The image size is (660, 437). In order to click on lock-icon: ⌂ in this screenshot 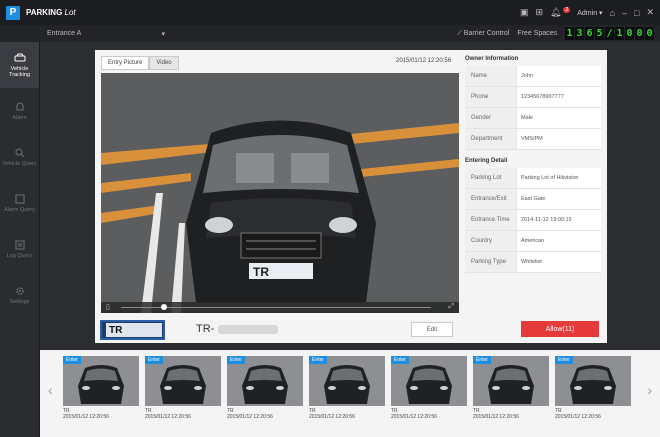, I will do `click(612, 13)`.